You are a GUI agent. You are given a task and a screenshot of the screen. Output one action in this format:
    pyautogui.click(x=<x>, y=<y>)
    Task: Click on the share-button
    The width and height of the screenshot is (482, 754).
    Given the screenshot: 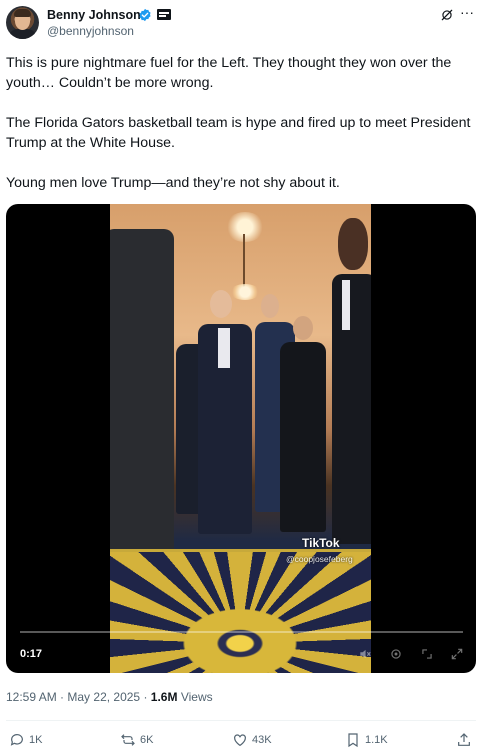 What is the action you would take?
    pyautogui.click(x=464, y=740)
    